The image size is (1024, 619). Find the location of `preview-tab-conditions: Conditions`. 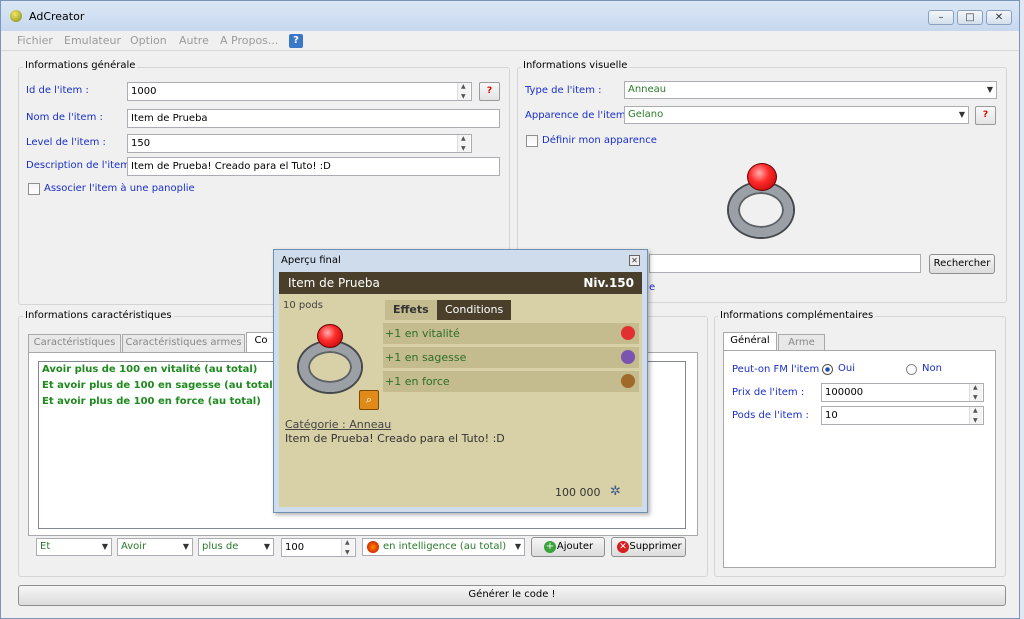

preview-tab-conditions: Conditions is located at coordinates (474, 310).